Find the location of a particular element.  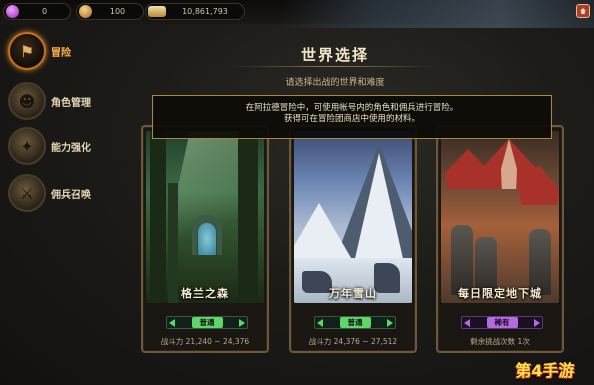

coin-icon is located at coordinates (85, 11).